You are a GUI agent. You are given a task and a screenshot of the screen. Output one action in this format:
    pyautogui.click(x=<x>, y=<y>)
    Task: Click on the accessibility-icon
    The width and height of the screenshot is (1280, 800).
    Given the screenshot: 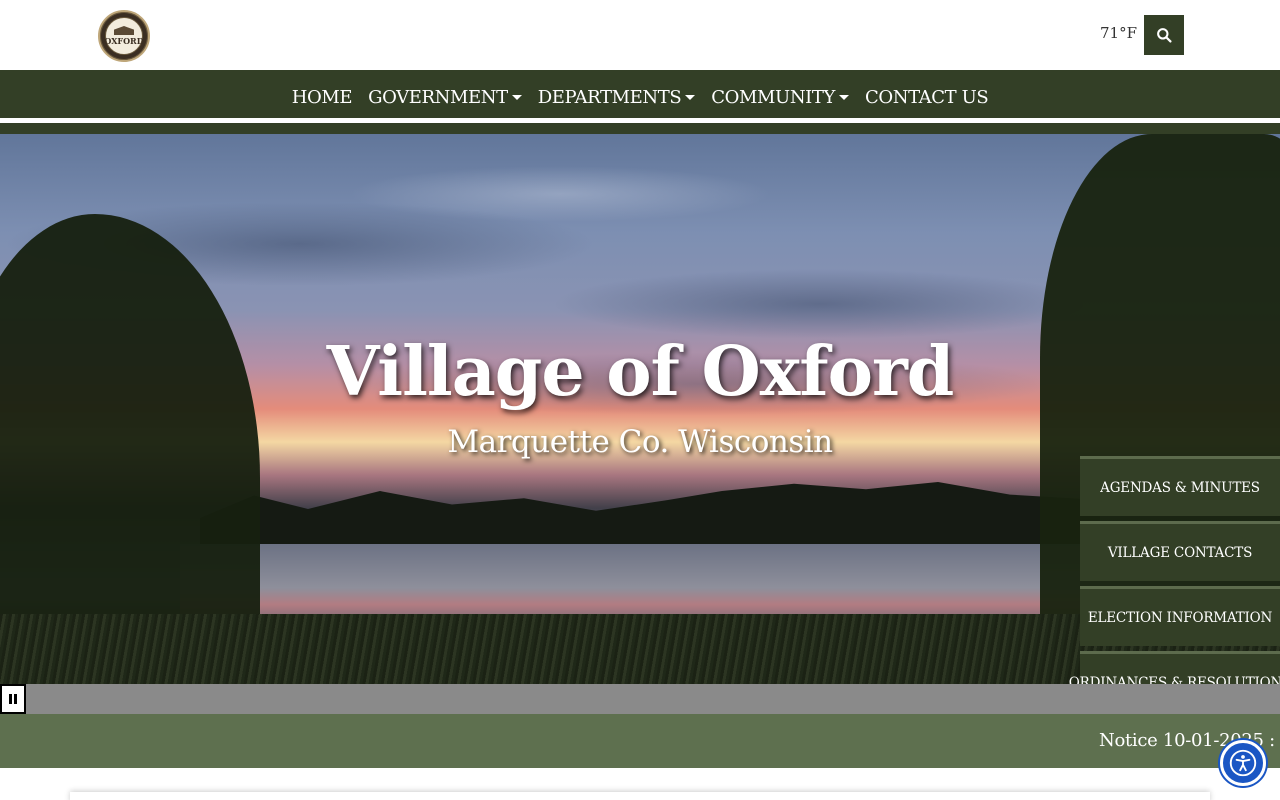 What is the action you would take?
    pyautogui.click(x=1243, y=763)
    